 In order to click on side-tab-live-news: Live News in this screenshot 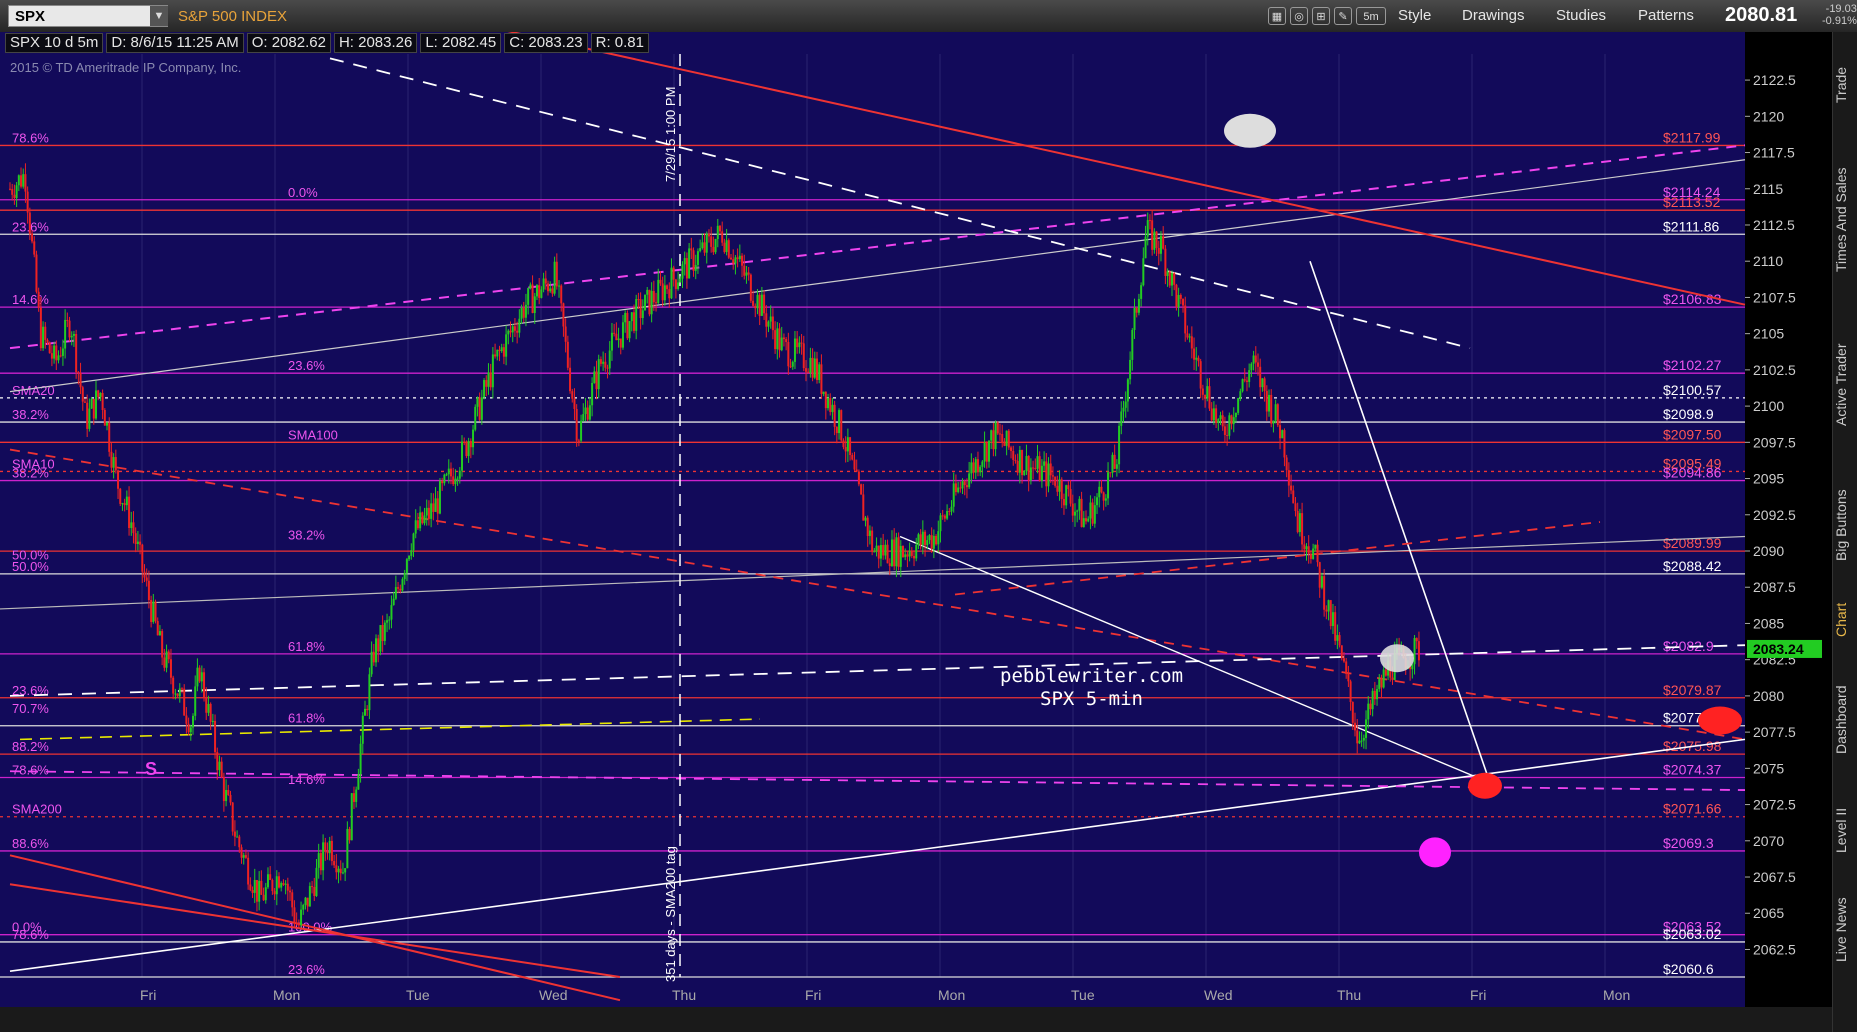, I will do `click(1845, 930)`.